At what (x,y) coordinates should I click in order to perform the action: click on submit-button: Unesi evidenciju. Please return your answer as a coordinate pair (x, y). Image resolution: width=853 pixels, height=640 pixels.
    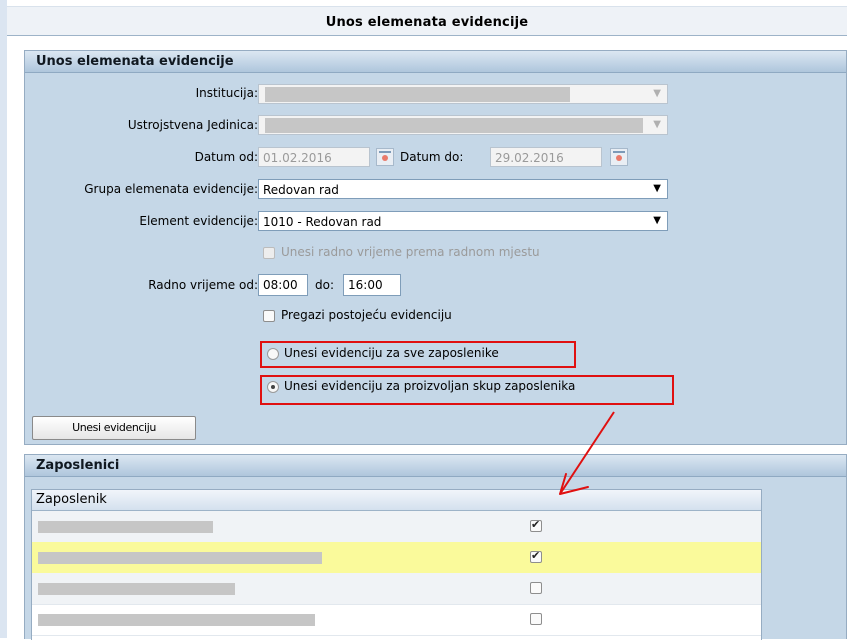
    Looking at the image, I should click on (114, 428).